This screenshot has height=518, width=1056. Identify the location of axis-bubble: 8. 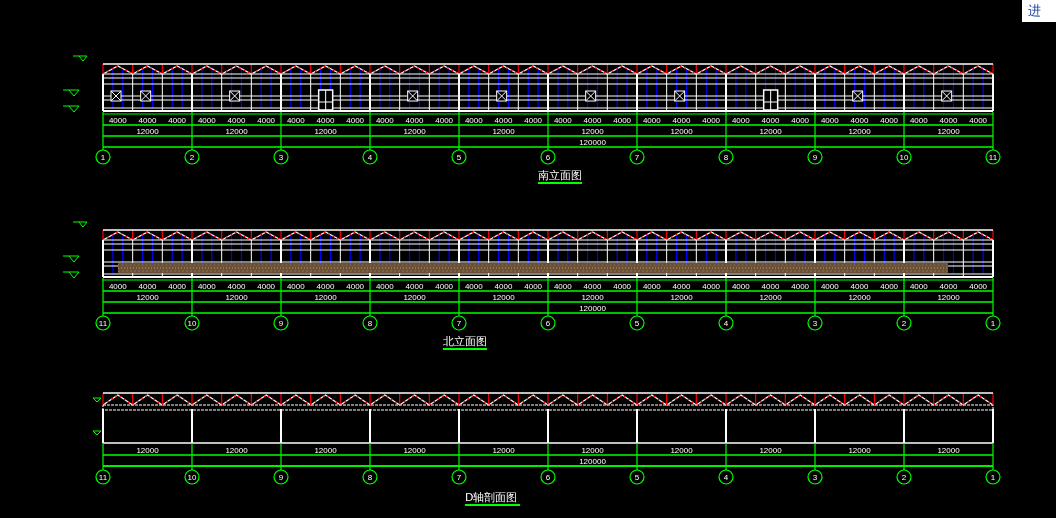
(726, 157).